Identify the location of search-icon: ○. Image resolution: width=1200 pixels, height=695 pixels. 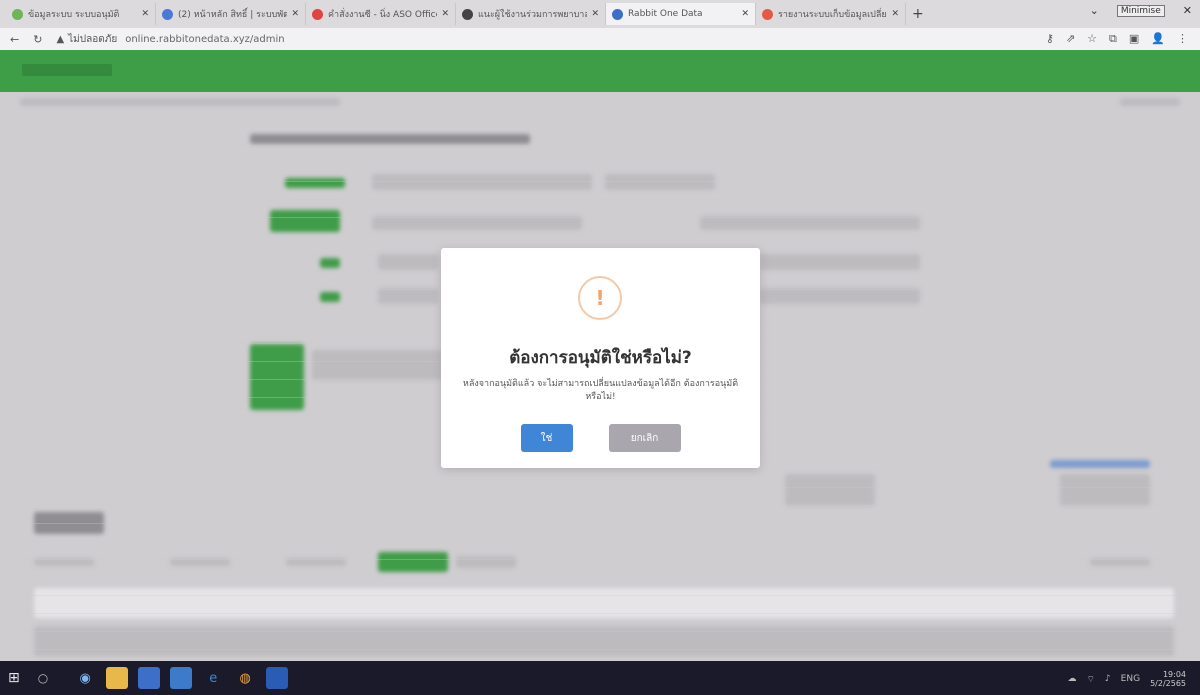
(43, 678).